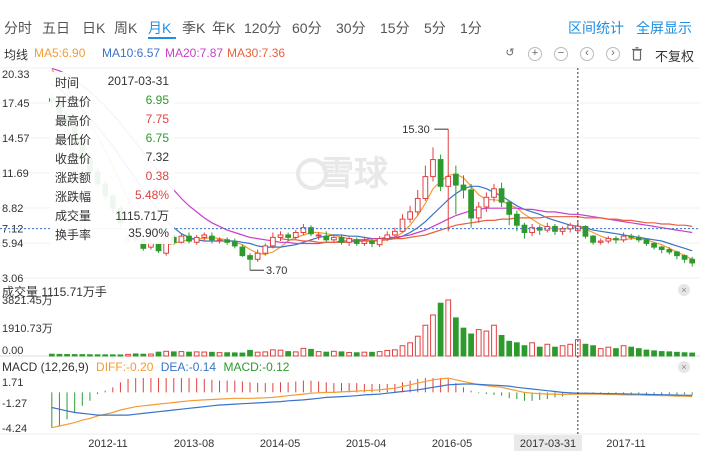  What do you see at coordinates (142, 216) in the screenshot?
I see `tooltip-value: 1115.71万` at bounding box center [142, 216].